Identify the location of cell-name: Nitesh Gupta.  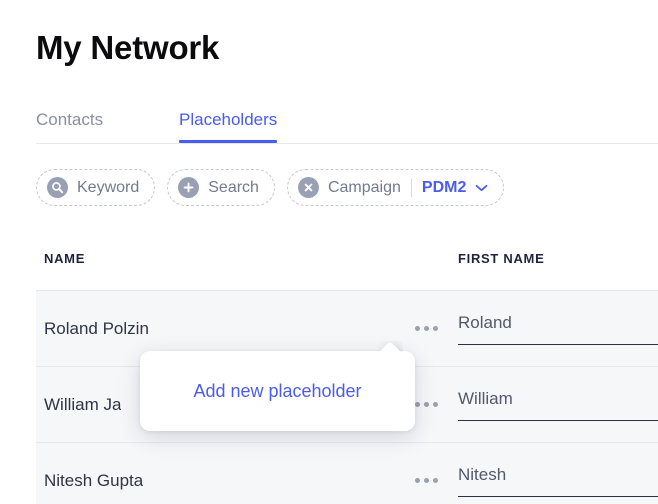
(94, 480).